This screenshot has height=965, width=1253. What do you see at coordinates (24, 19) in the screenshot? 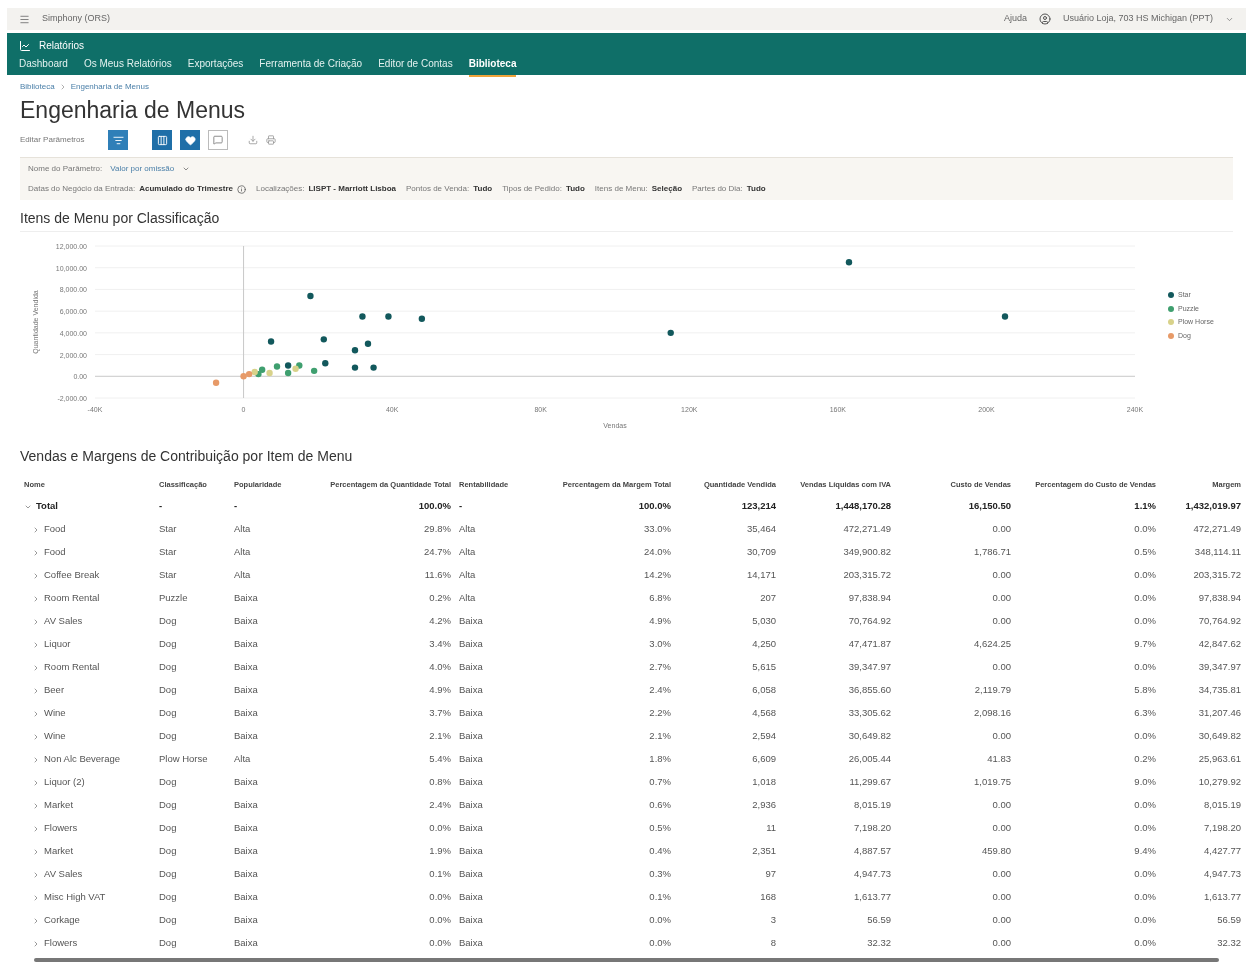
I see `menu-icon` at bounding box center [24, 19].